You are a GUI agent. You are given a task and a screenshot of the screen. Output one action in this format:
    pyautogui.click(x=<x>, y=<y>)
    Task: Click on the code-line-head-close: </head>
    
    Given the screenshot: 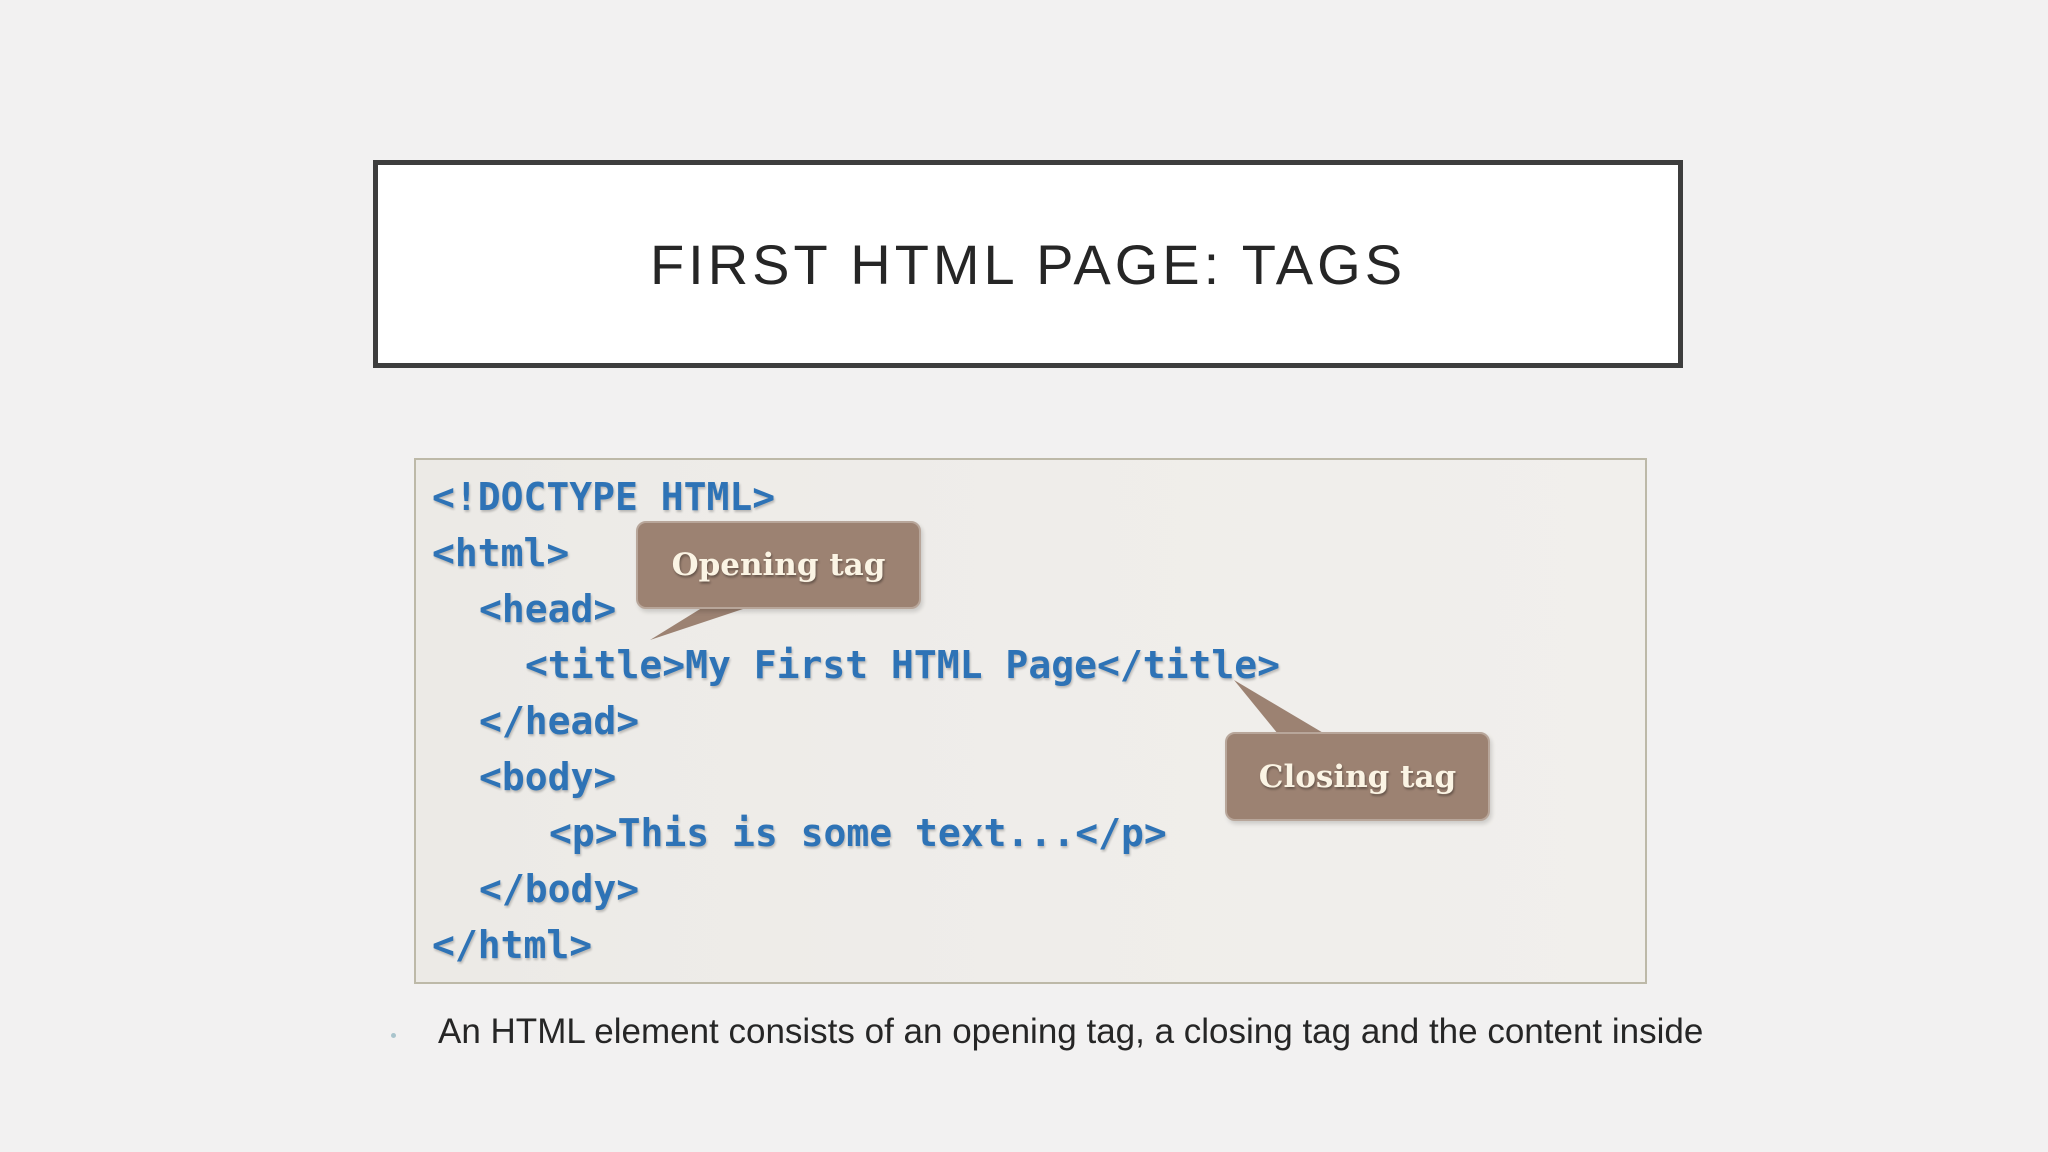 What is the action you would take?
    pyautogui.click(x=559, y=721)
    